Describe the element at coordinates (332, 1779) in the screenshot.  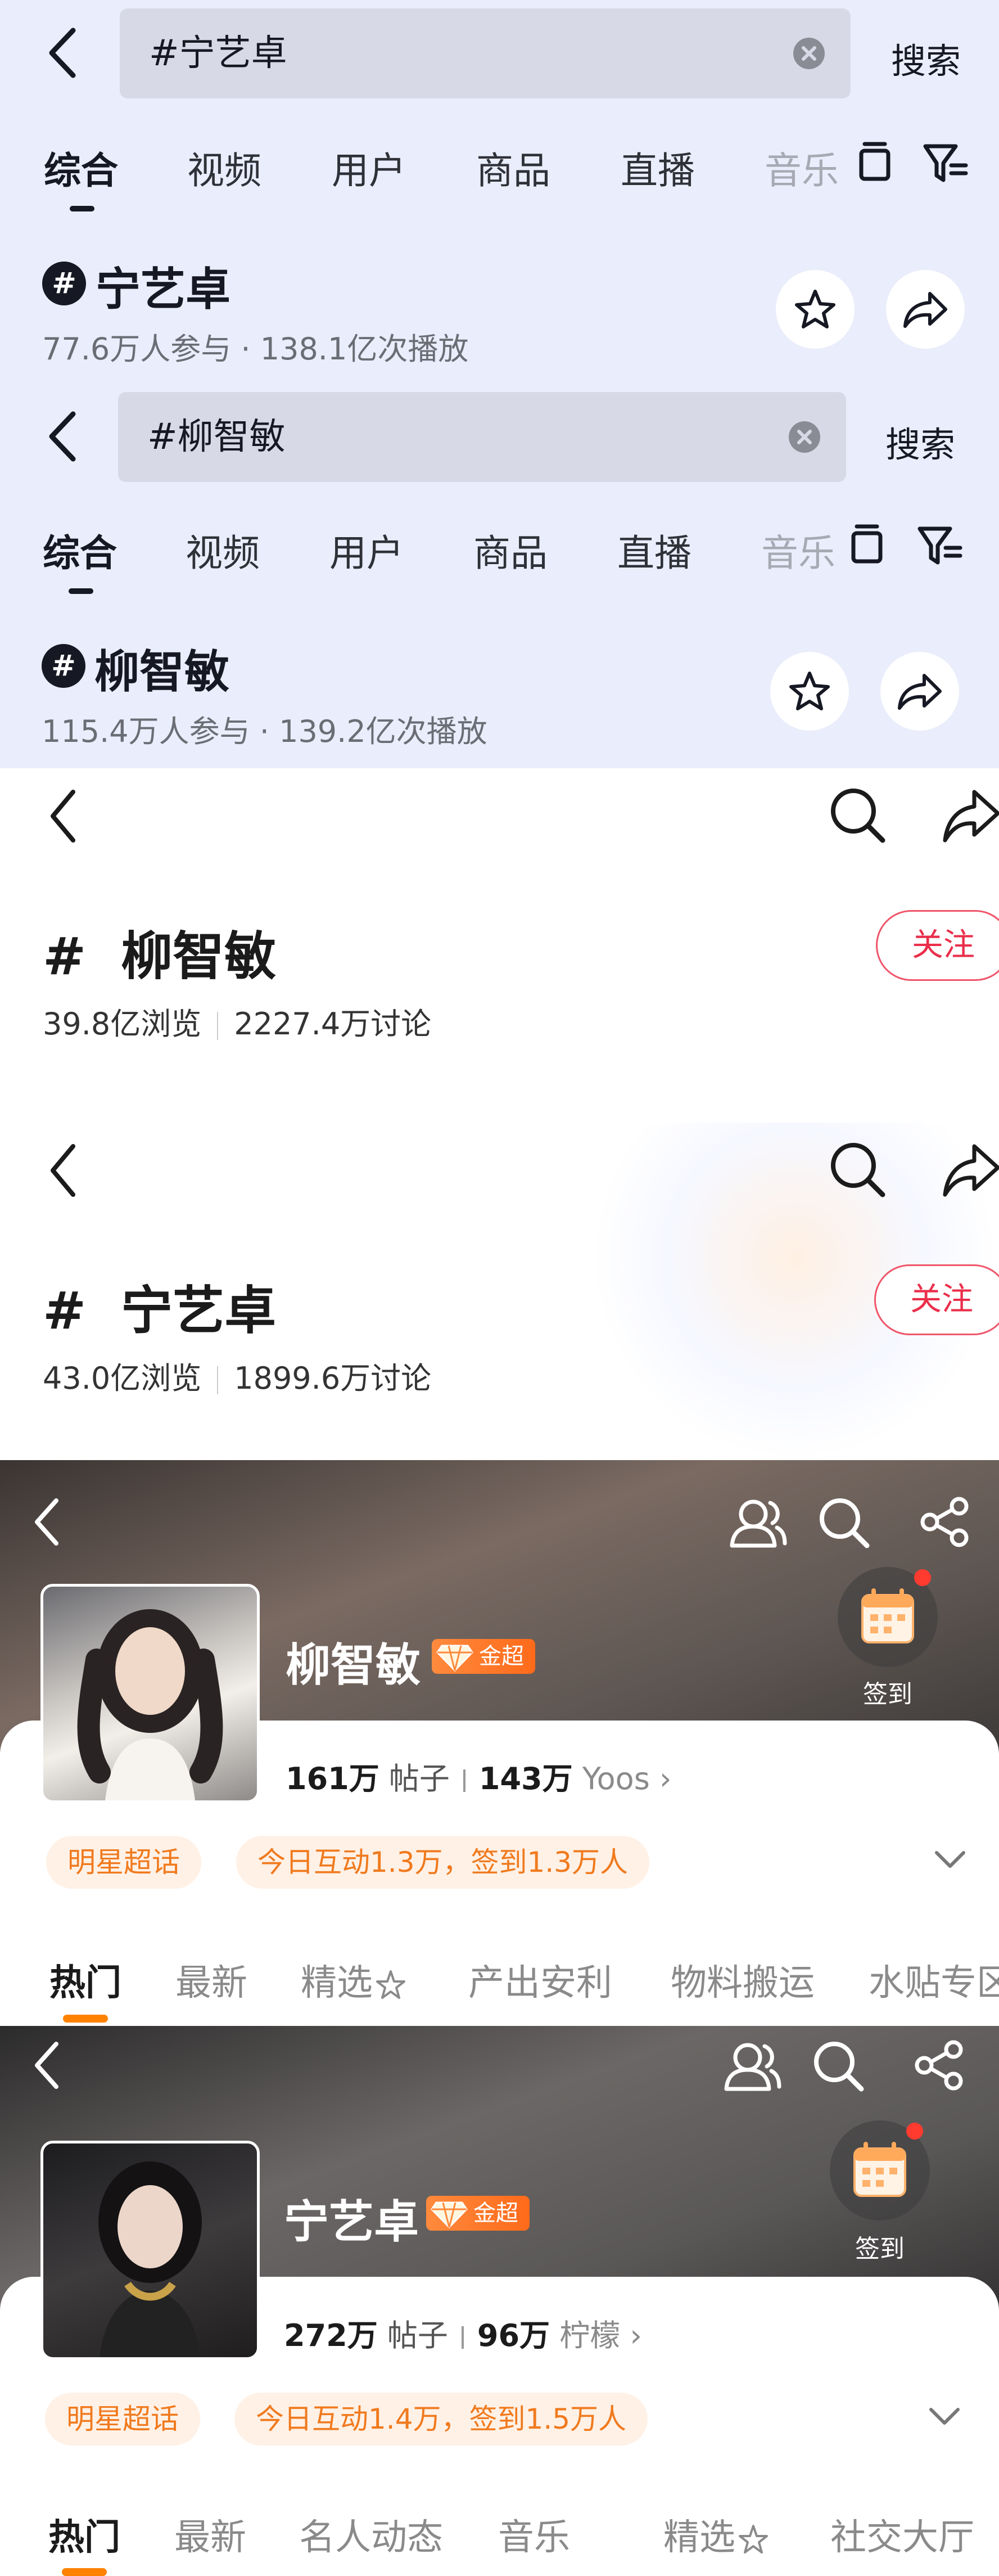
I see `posts-count: 161万` at that location.